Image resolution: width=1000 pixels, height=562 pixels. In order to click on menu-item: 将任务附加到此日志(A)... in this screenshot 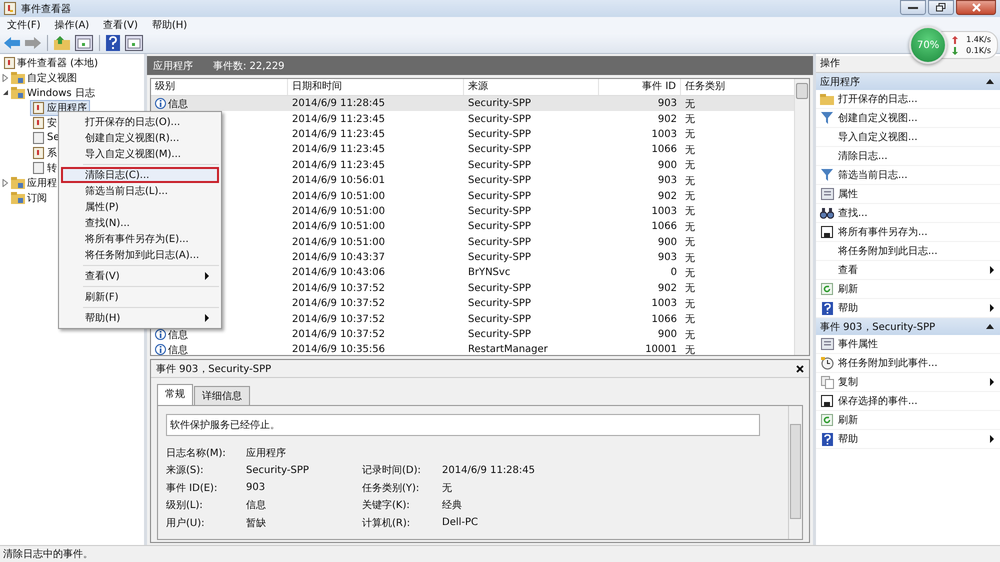, I will do `click(140, 255)`.